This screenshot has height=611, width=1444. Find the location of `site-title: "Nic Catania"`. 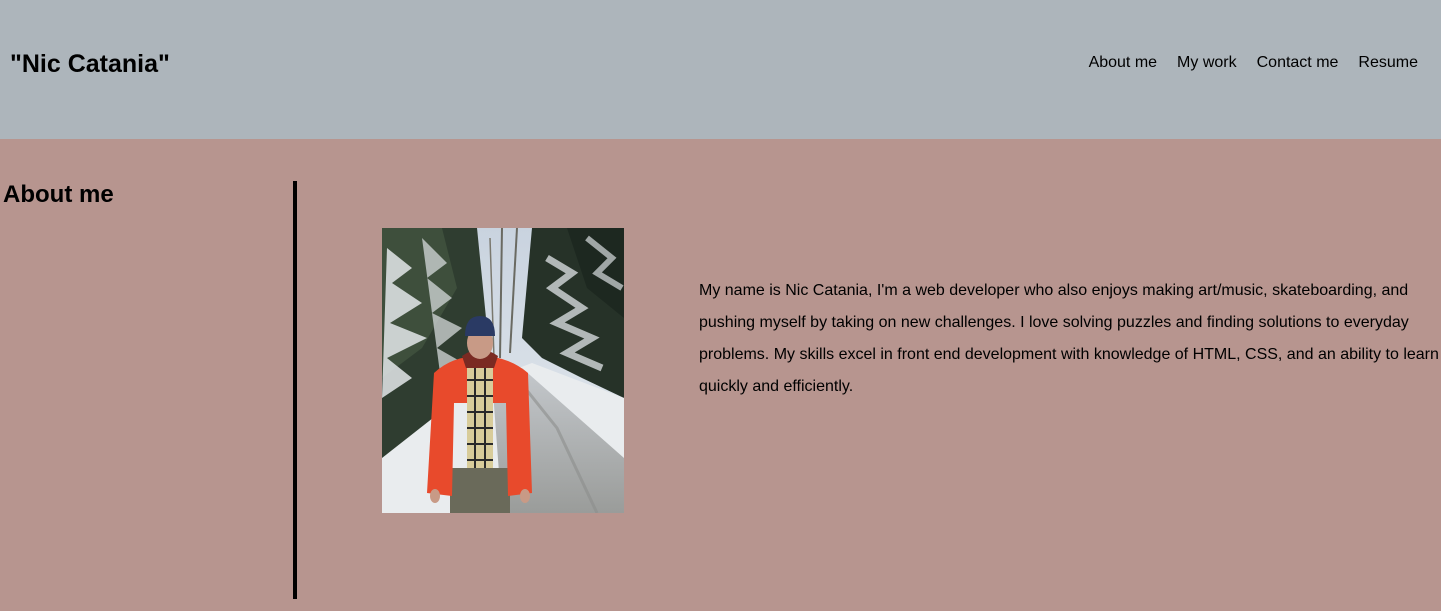

site-title: "Nic Catania" is located at coordinates (90, 64).